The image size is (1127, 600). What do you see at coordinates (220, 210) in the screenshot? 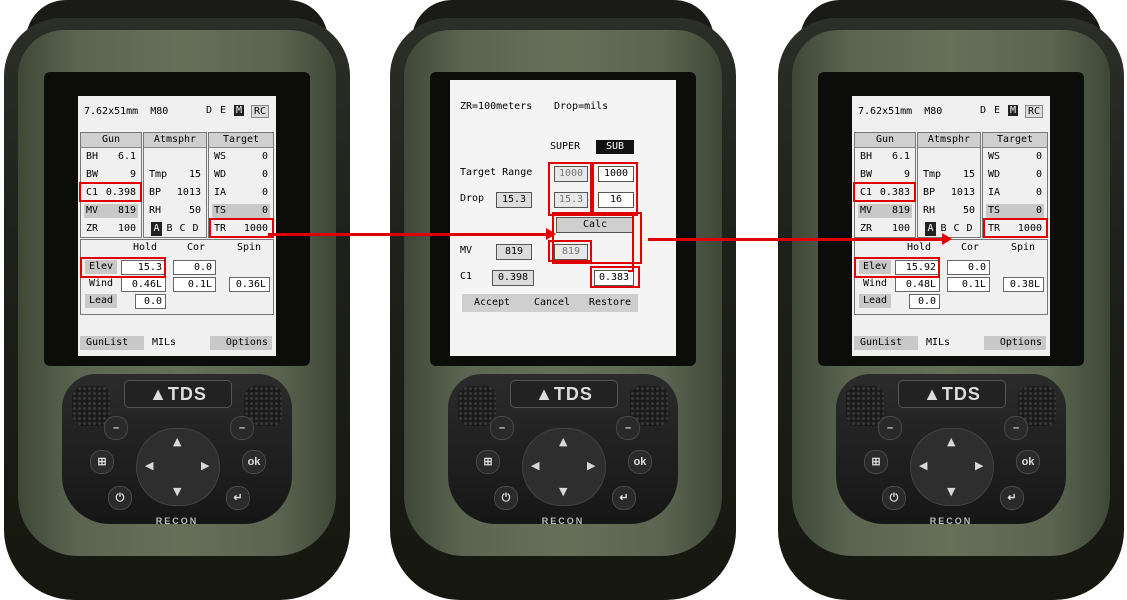
I see `target-param-label: TS` at bounding box center [220, 210].